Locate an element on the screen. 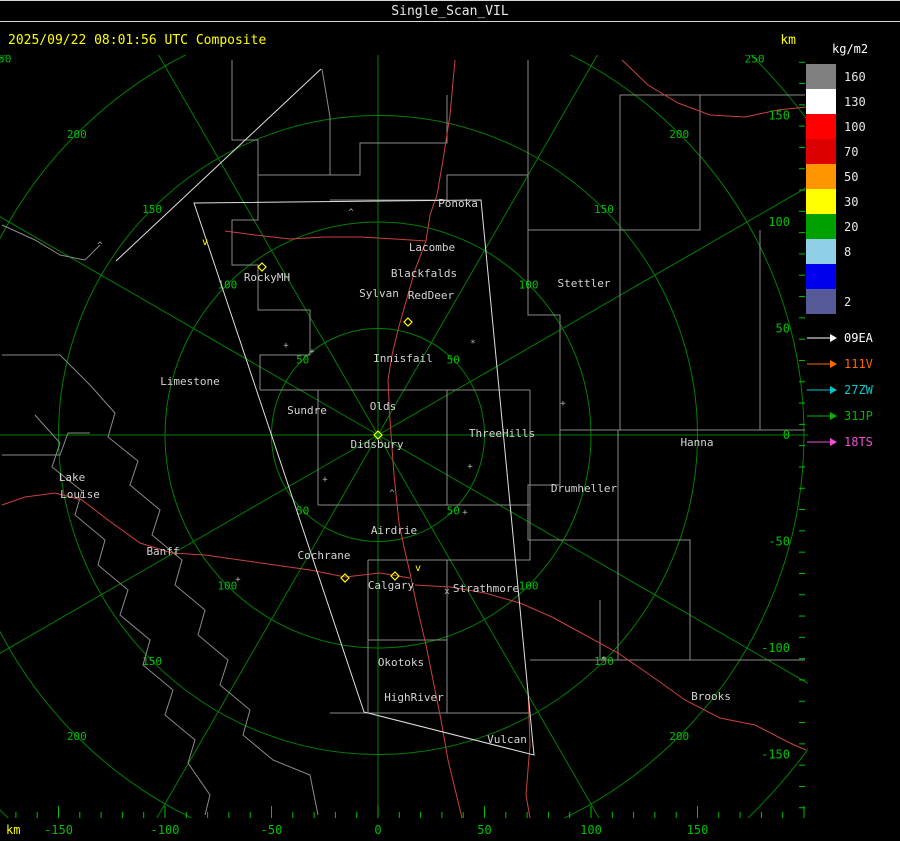 The image size is (900, 841). city-label: Limestone is located at coordinates (190, 381).